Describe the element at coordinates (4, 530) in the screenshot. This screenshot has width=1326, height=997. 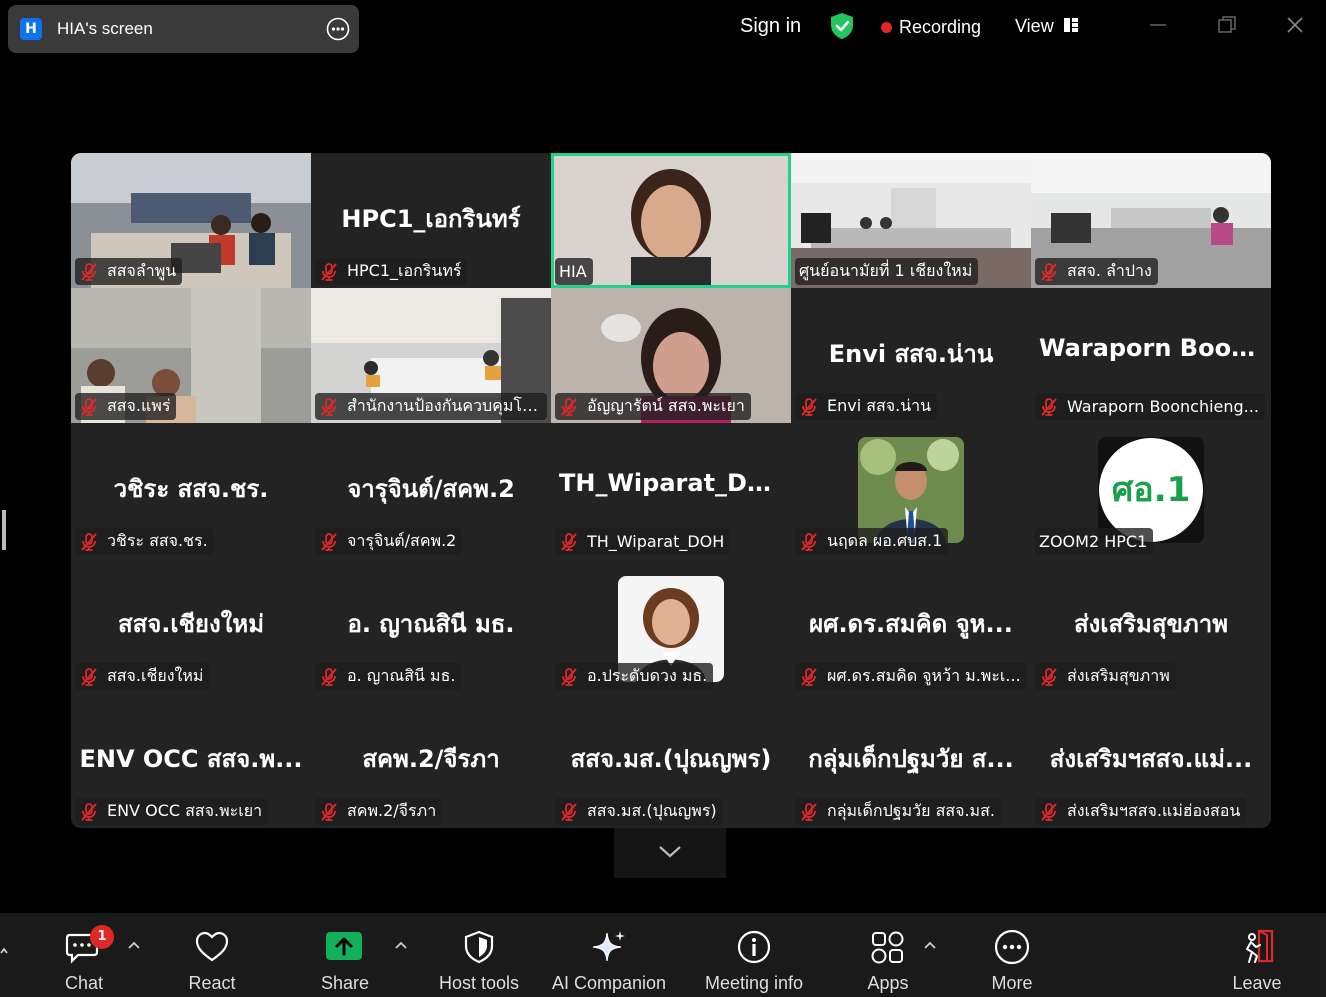
I see `resize-handle` at that location.